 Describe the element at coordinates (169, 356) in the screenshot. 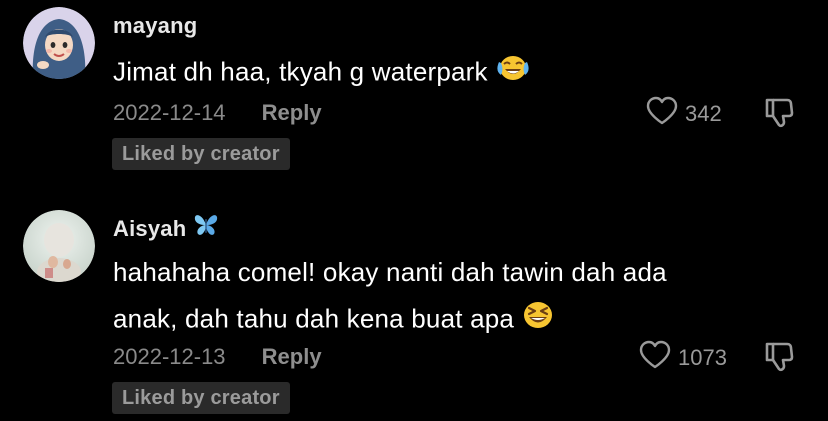

I see `comment-date: 2022-12-13` at that location.